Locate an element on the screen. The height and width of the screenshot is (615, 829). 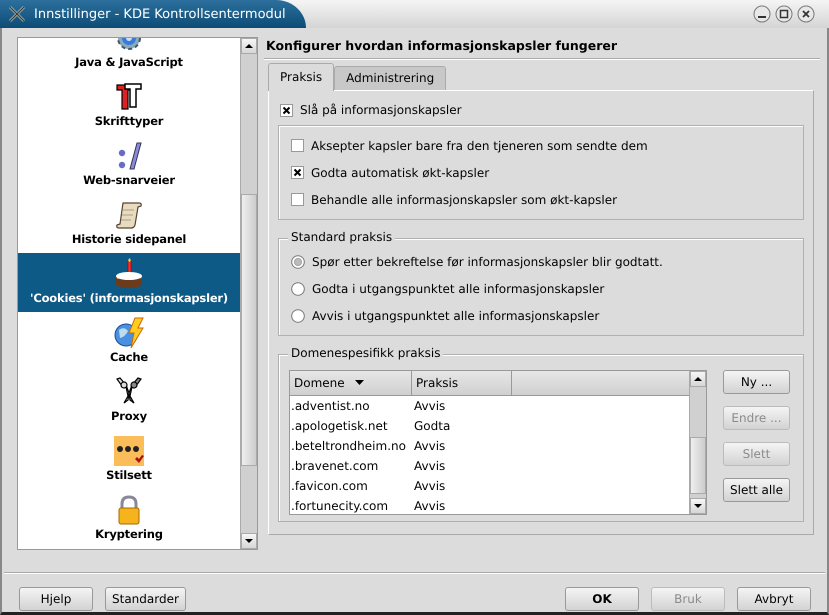
tab: Administrering is located at coordinates (390, 78).